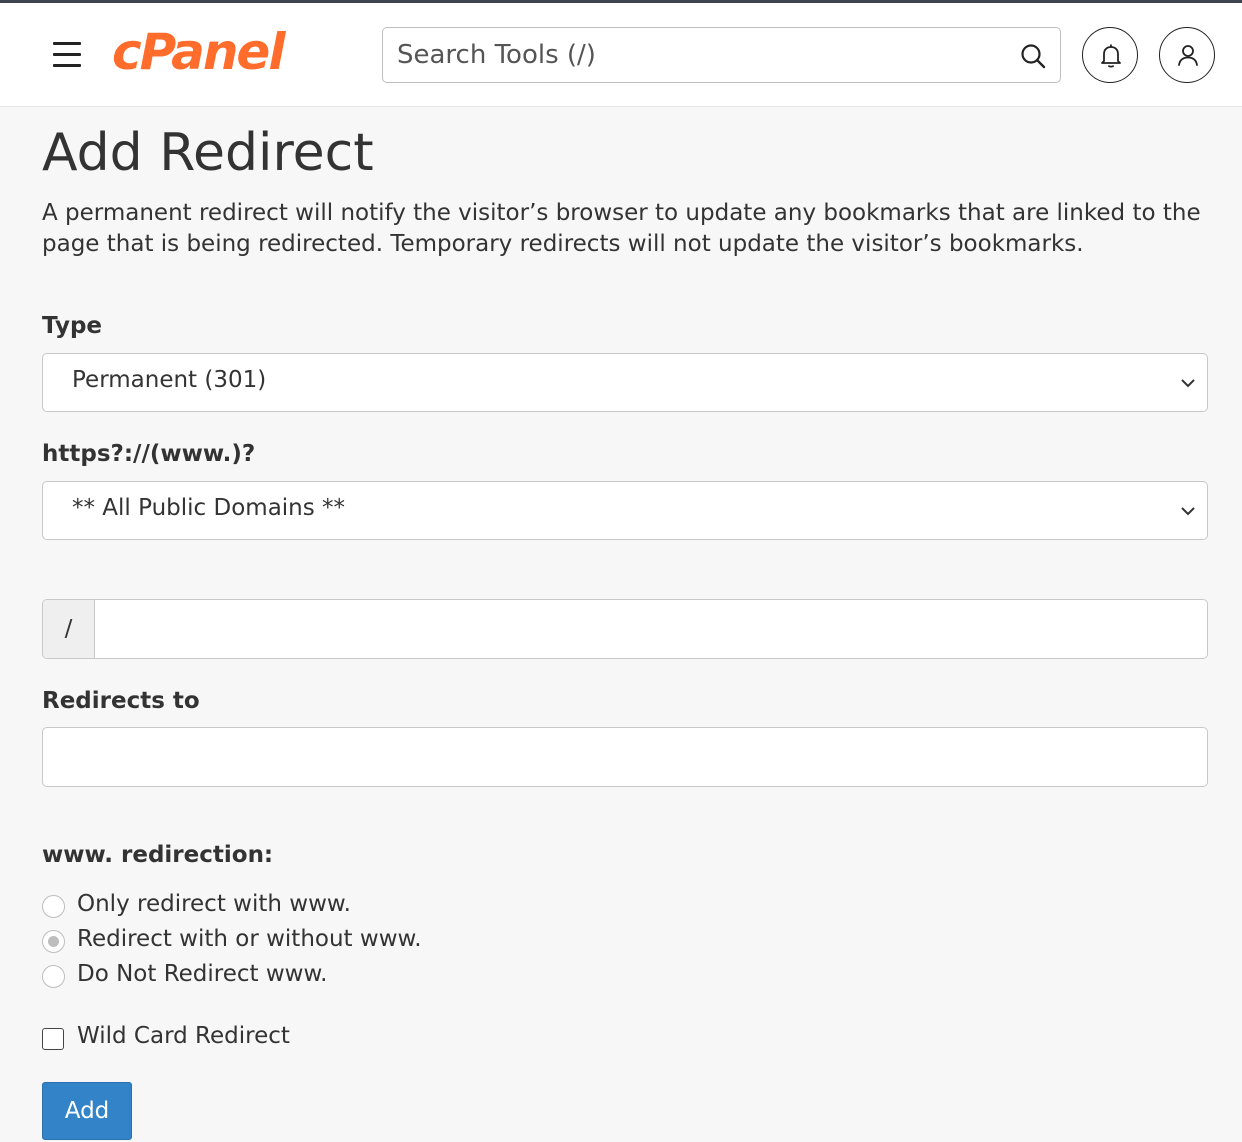 This screenshot has height=1142, width=1242. I want to click on path-input, so click(651, 629).